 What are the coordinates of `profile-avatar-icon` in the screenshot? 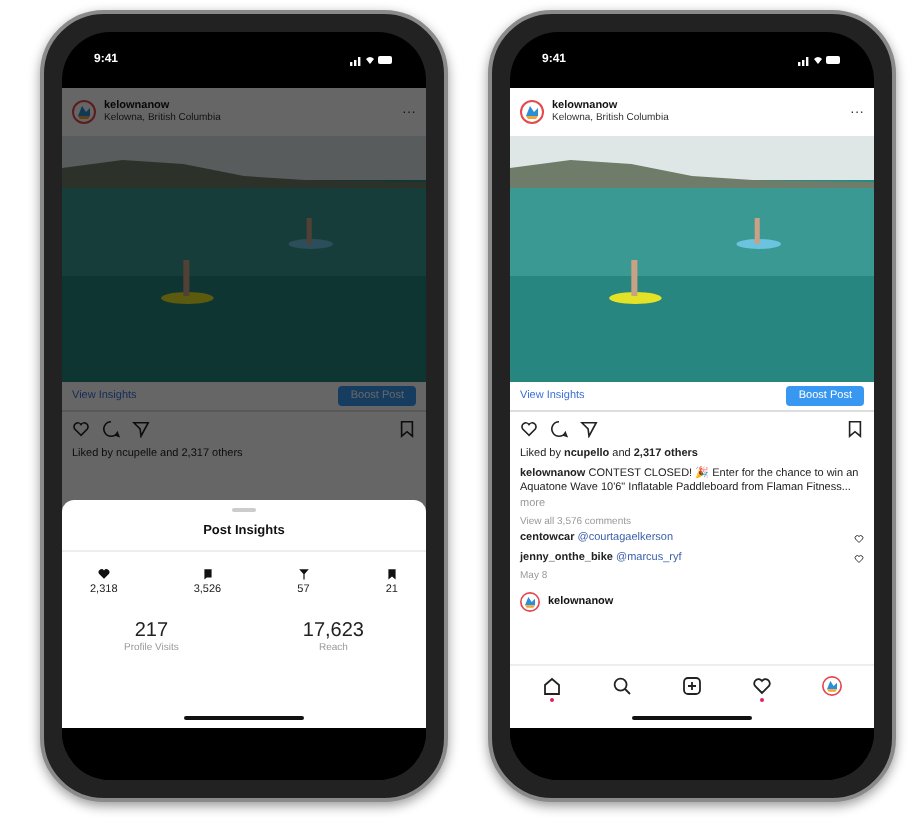 It's located at (831, 685).